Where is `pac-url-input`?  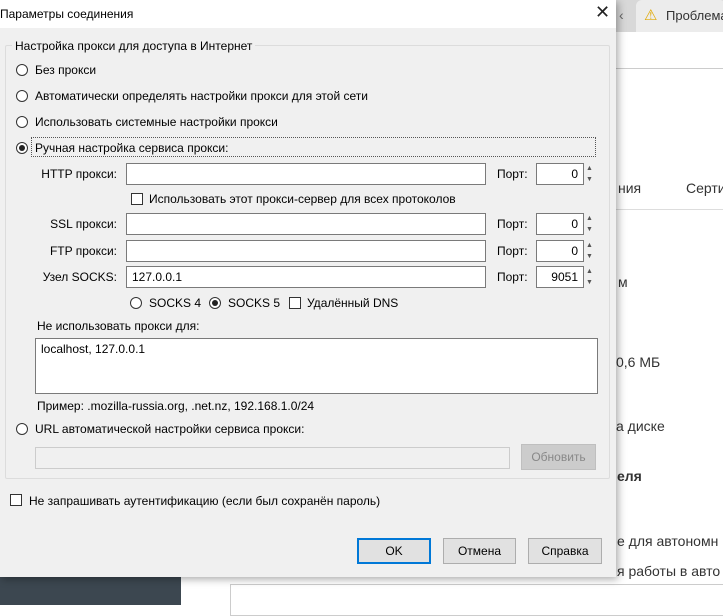 pac-url-input is located at coordinates (272, 458).